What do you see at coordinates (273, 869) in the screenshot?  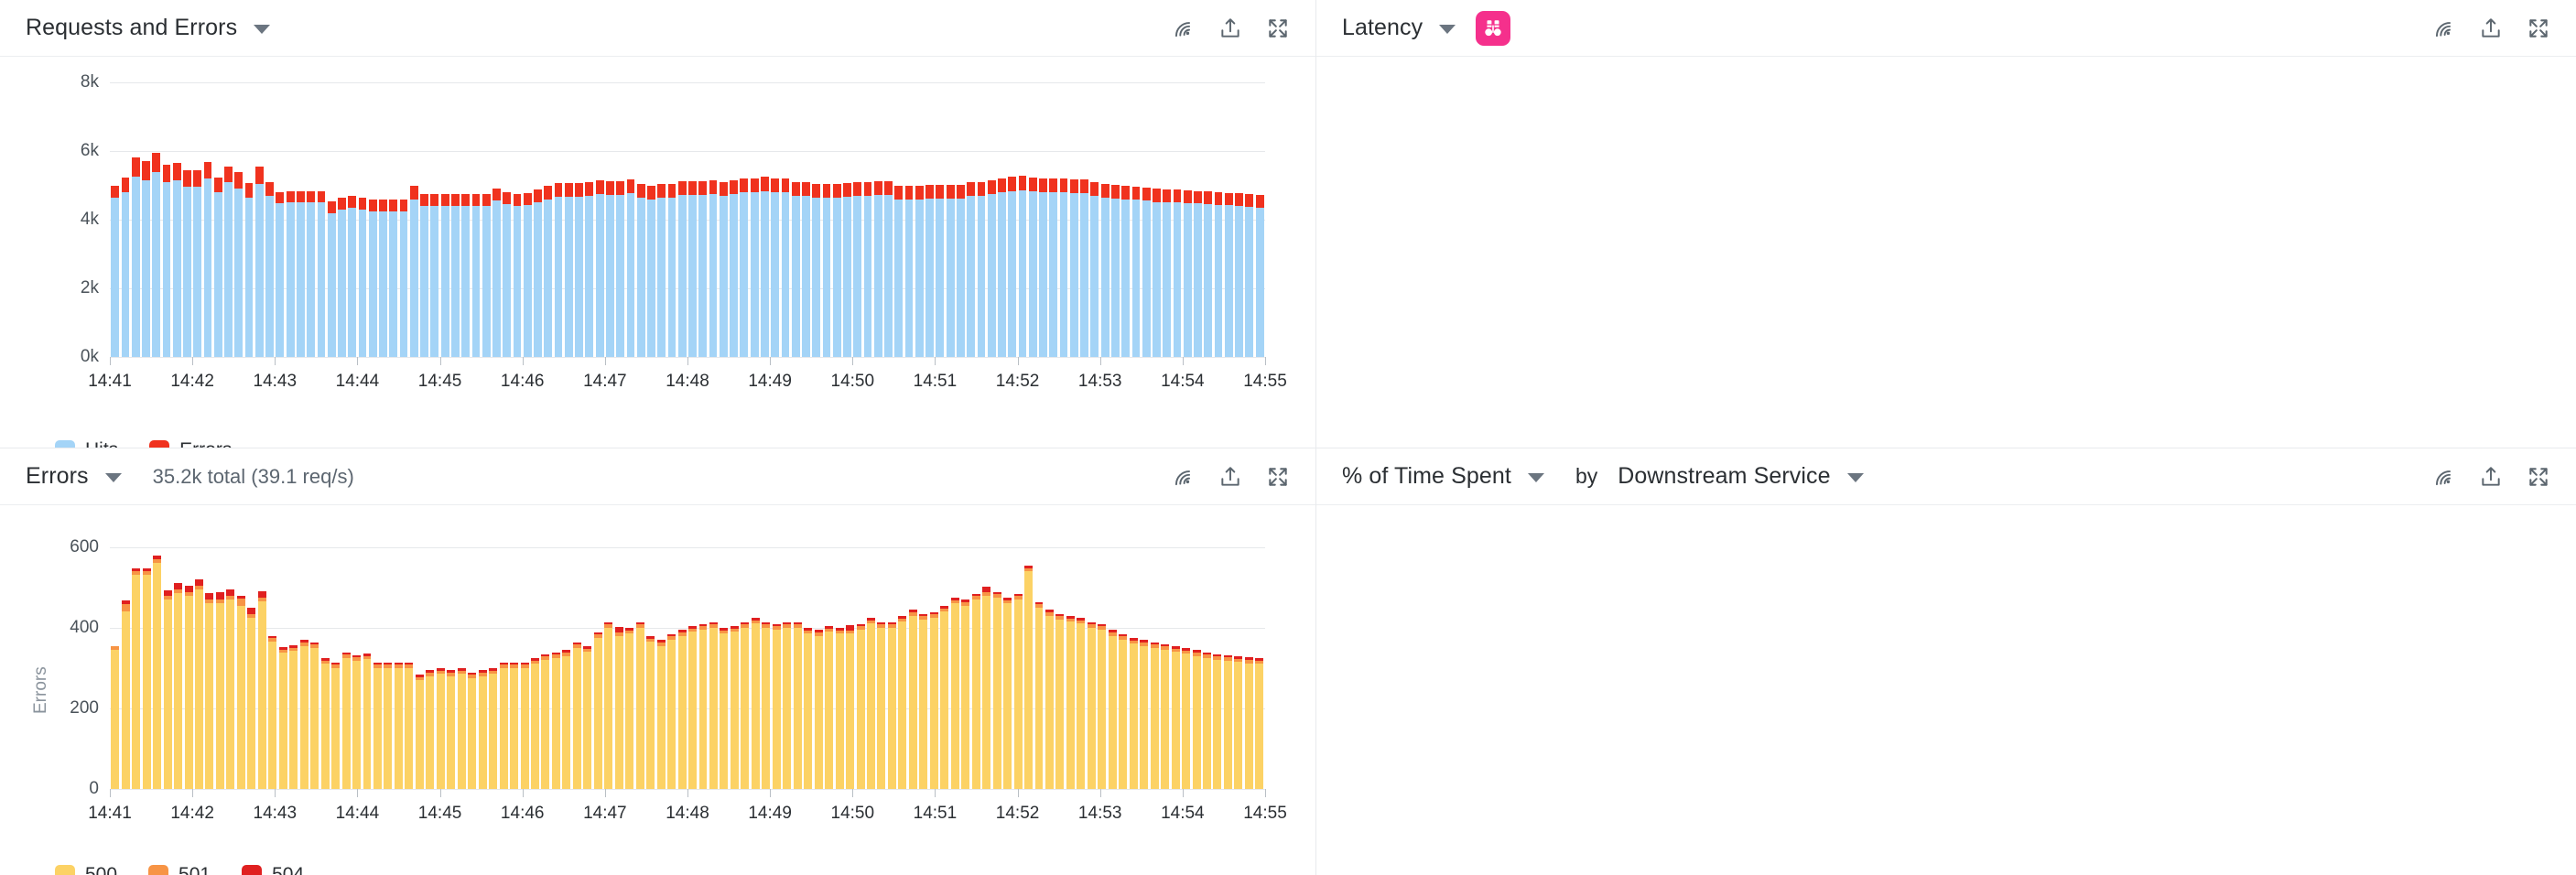 I see `legend-item: 504` at bounding box center [273, 869].